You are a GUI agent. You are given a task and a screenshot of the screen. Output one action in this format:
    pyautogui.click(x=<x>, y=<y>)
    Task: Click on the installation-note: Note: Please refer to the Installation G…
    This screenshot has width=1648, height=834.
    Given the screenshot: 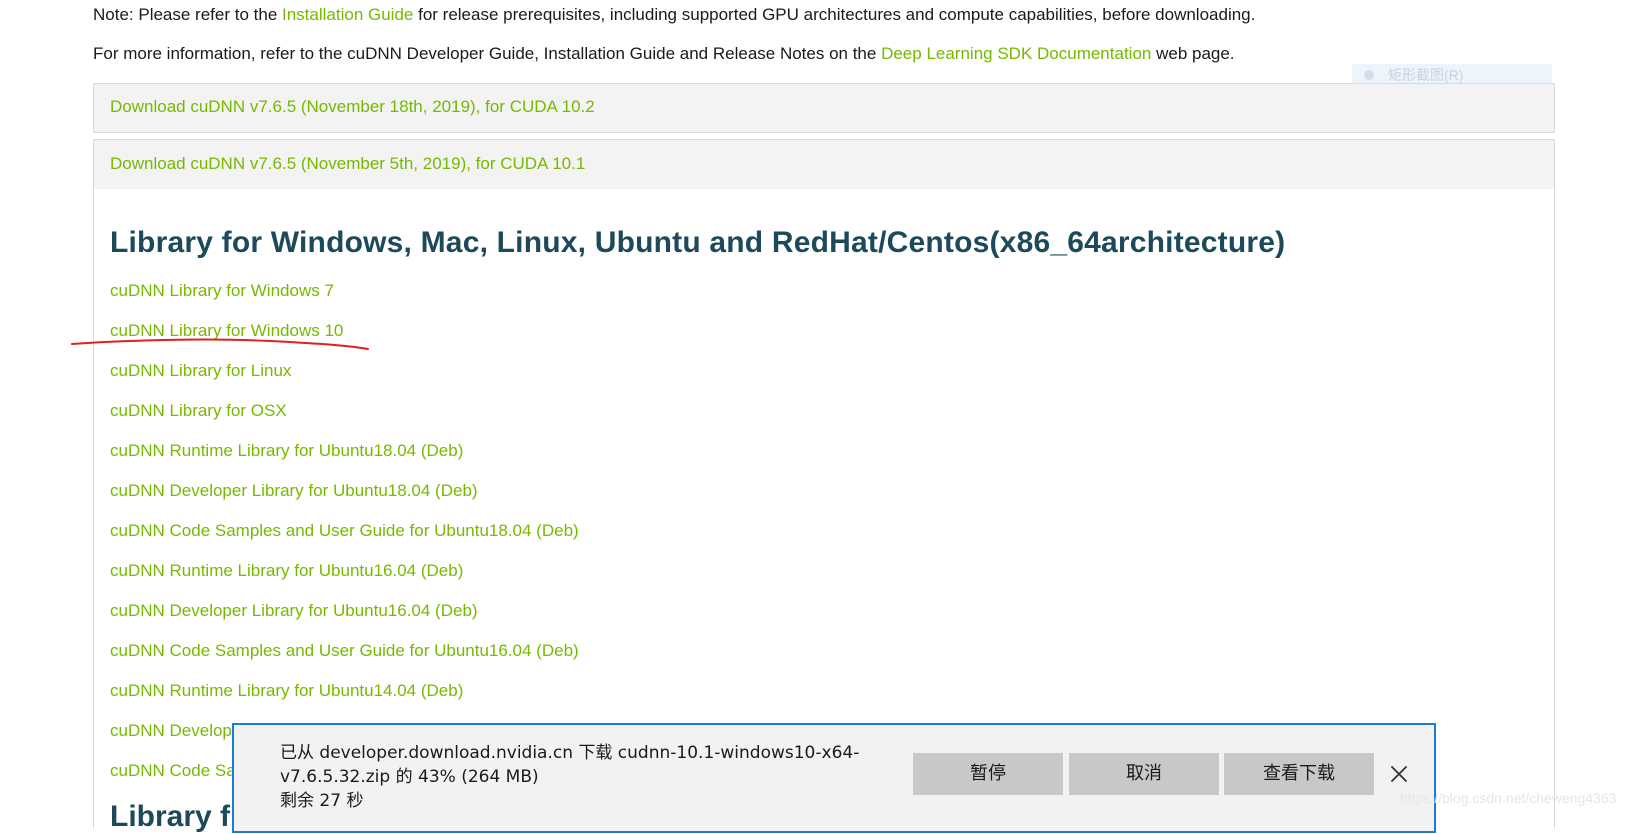 What is the action you would take?
    pyautogui.click(x=674, y=15)
    